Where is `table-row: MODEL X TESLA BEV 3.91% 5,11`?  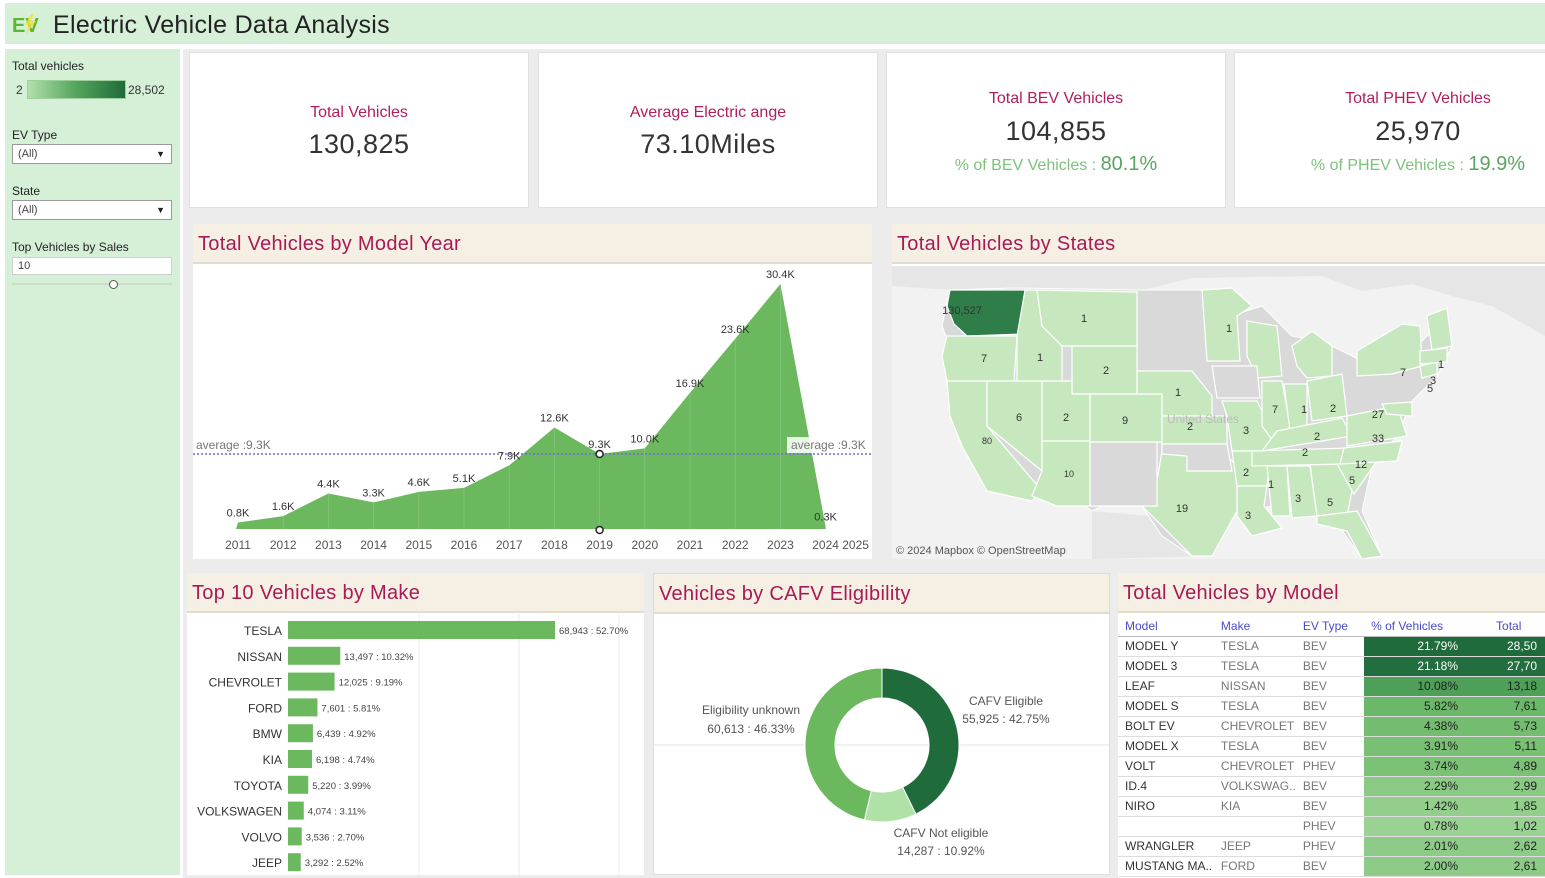 table-row: MODEL X TESLA BEV 3.91% 5,11 is located at coordinates (1331, 746).